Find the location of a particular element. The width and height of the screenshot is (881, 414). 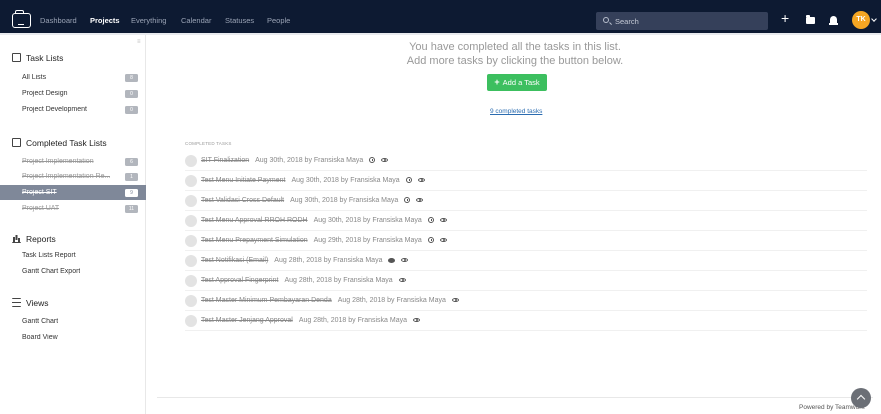

task-name: Test Menu Approval RROH RODH is located at coordinates (254, 220).